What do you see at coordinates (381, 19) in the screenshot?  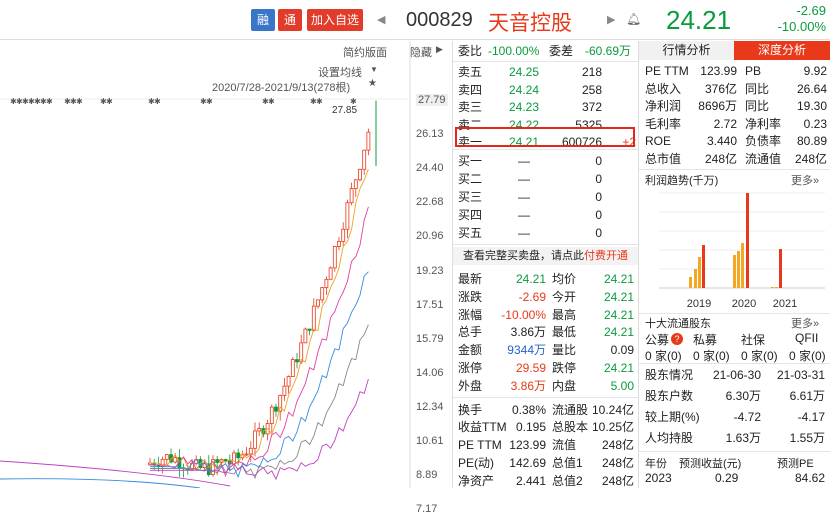 I see `prev-stock-icon: ◀` at bounding box center [381, 19].